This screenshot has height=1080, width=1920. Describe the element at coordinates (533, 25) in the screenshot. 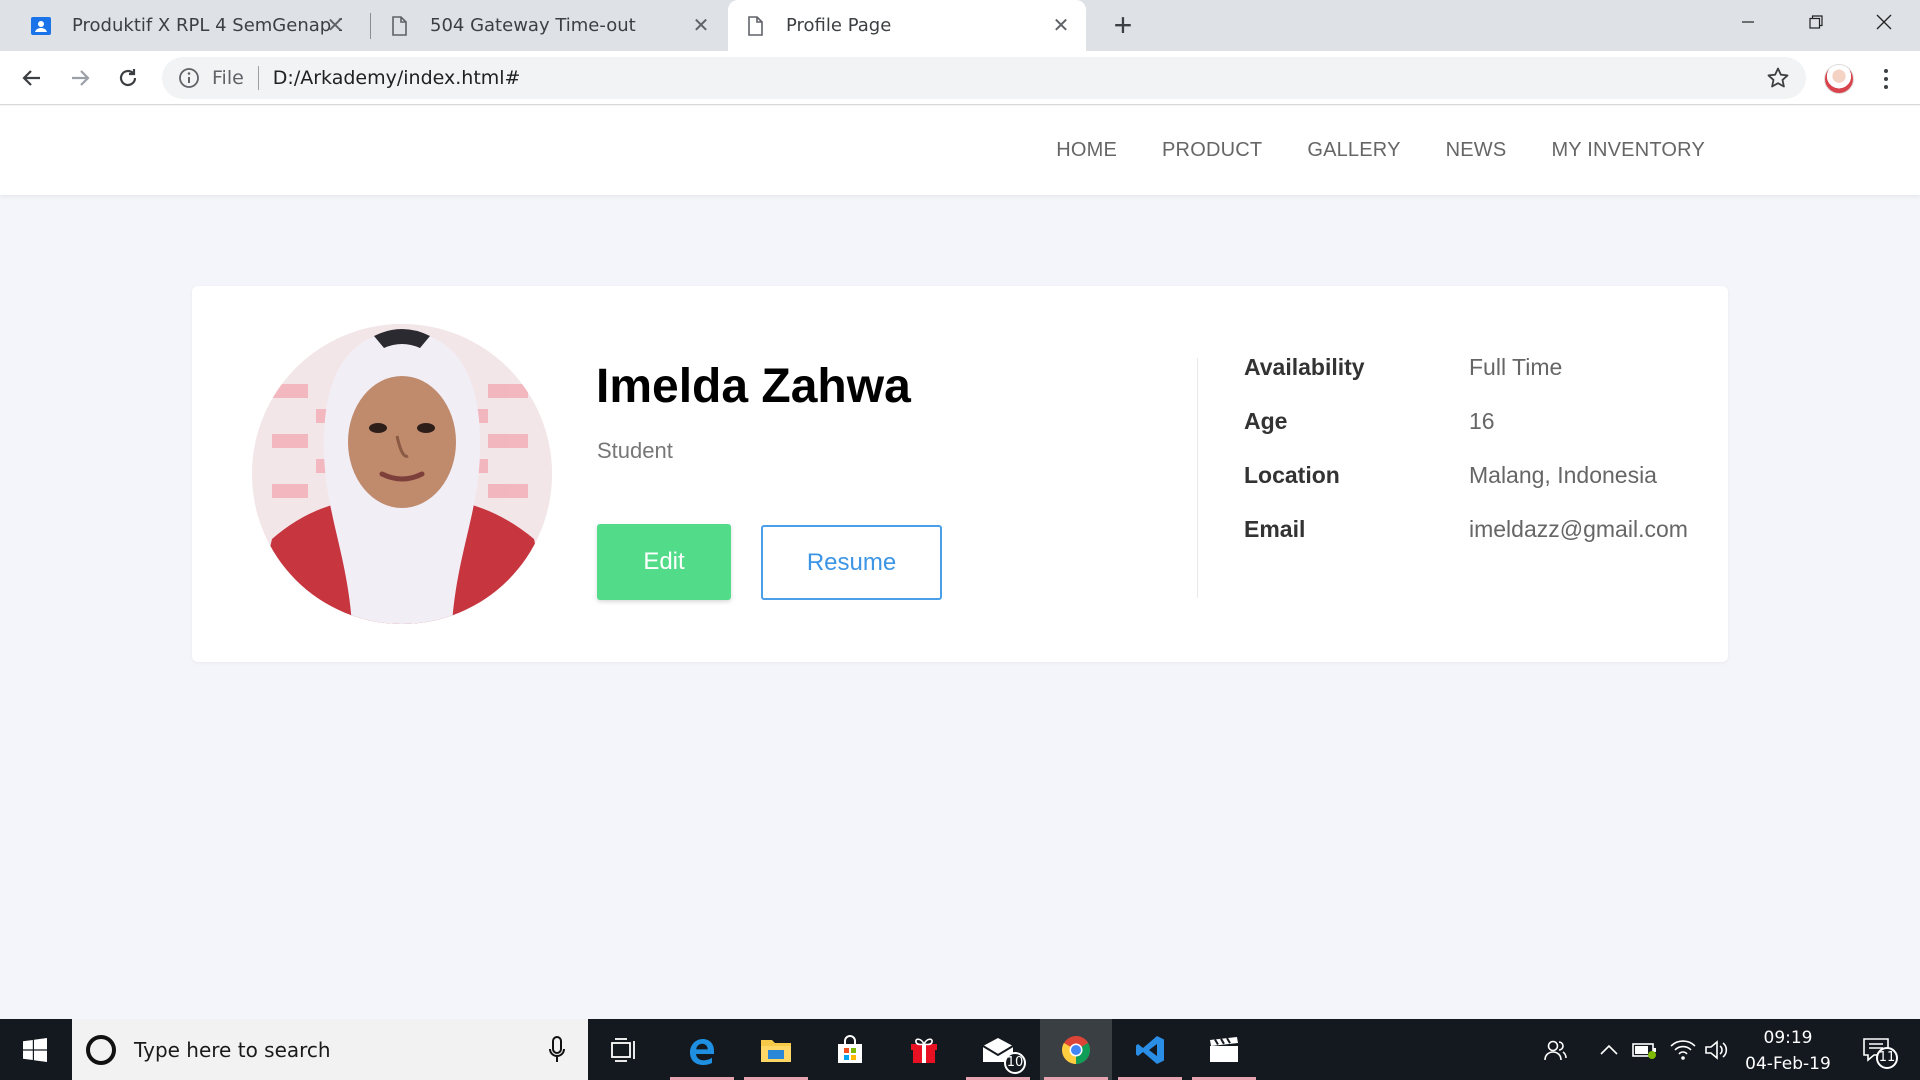

I see `tab-title: 504 Gateway Time-out` at that location.